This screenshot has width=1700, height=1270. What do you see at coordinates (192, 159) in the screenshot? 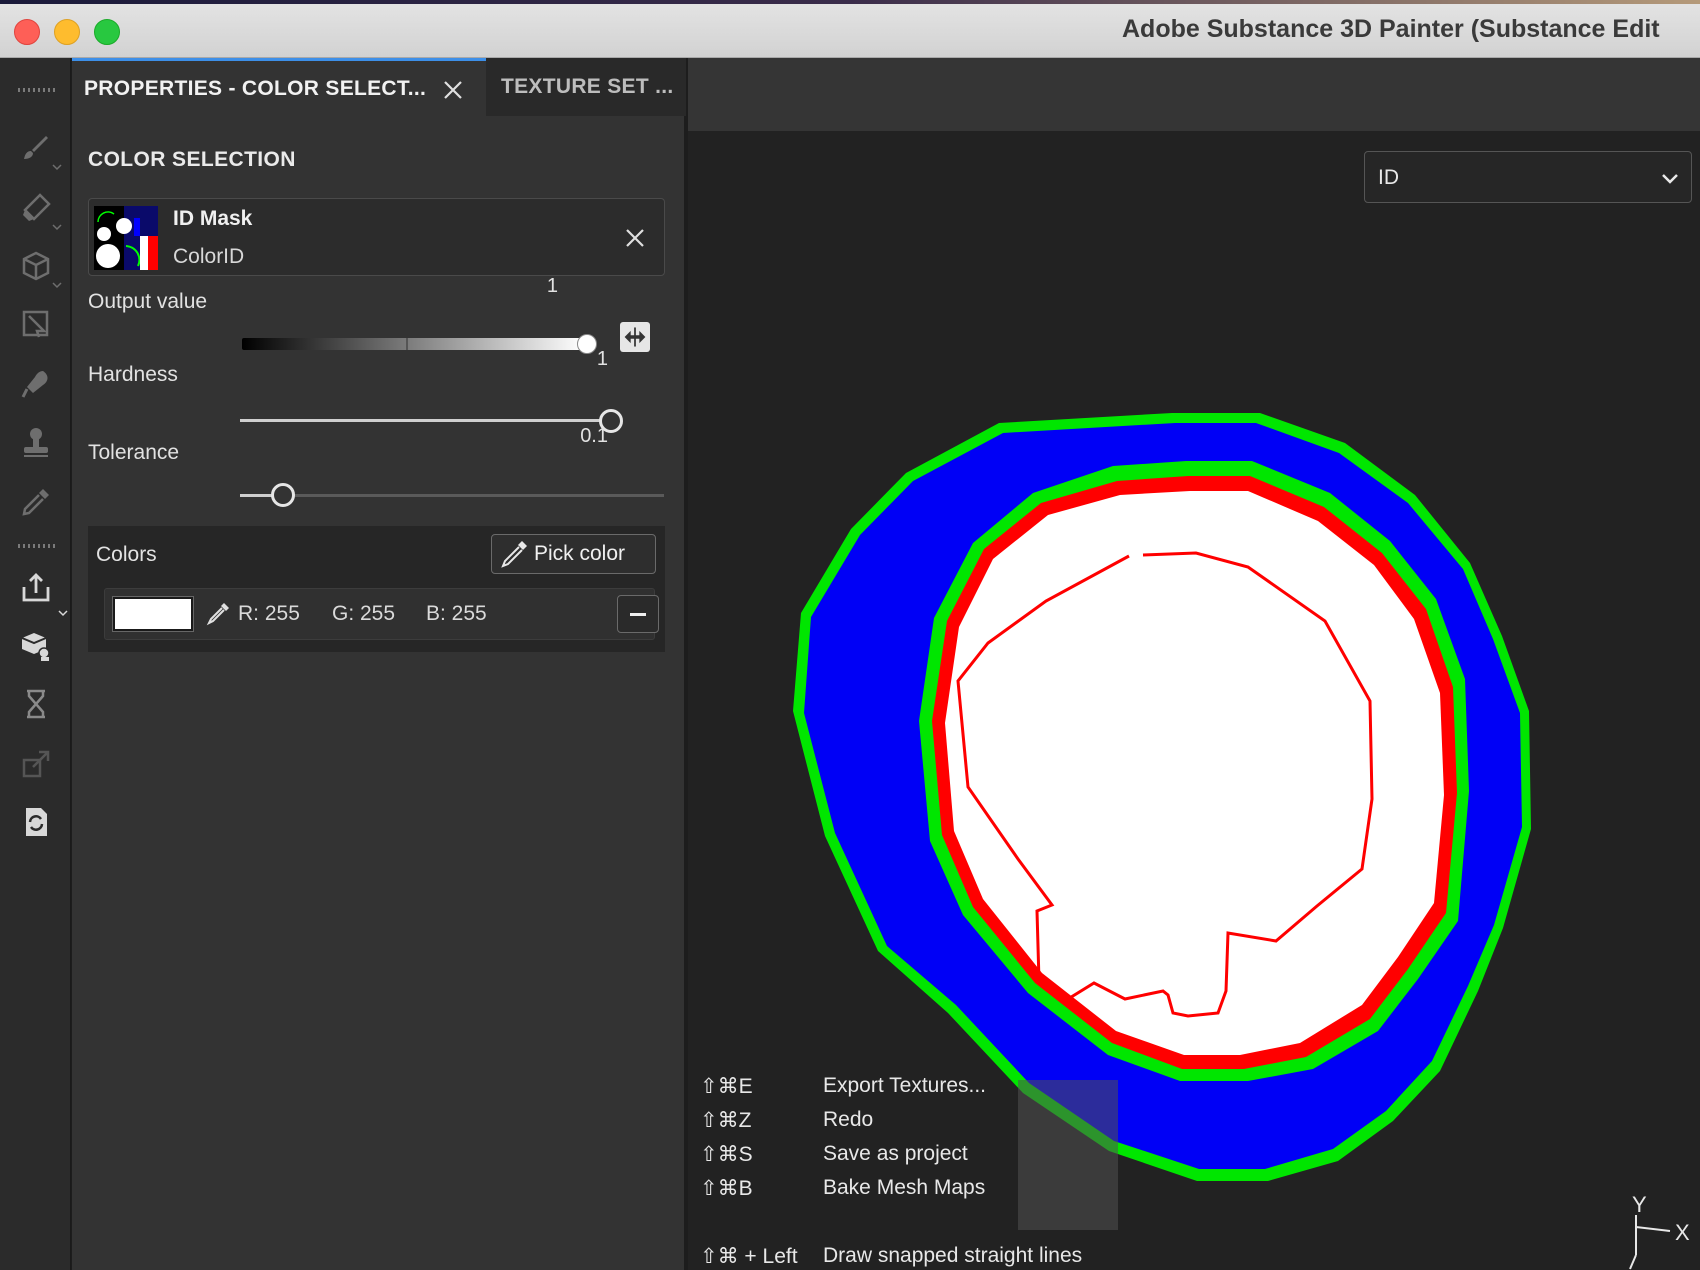
I see `section-title: COLOR SELECTION` at bounding box center [192, 159].